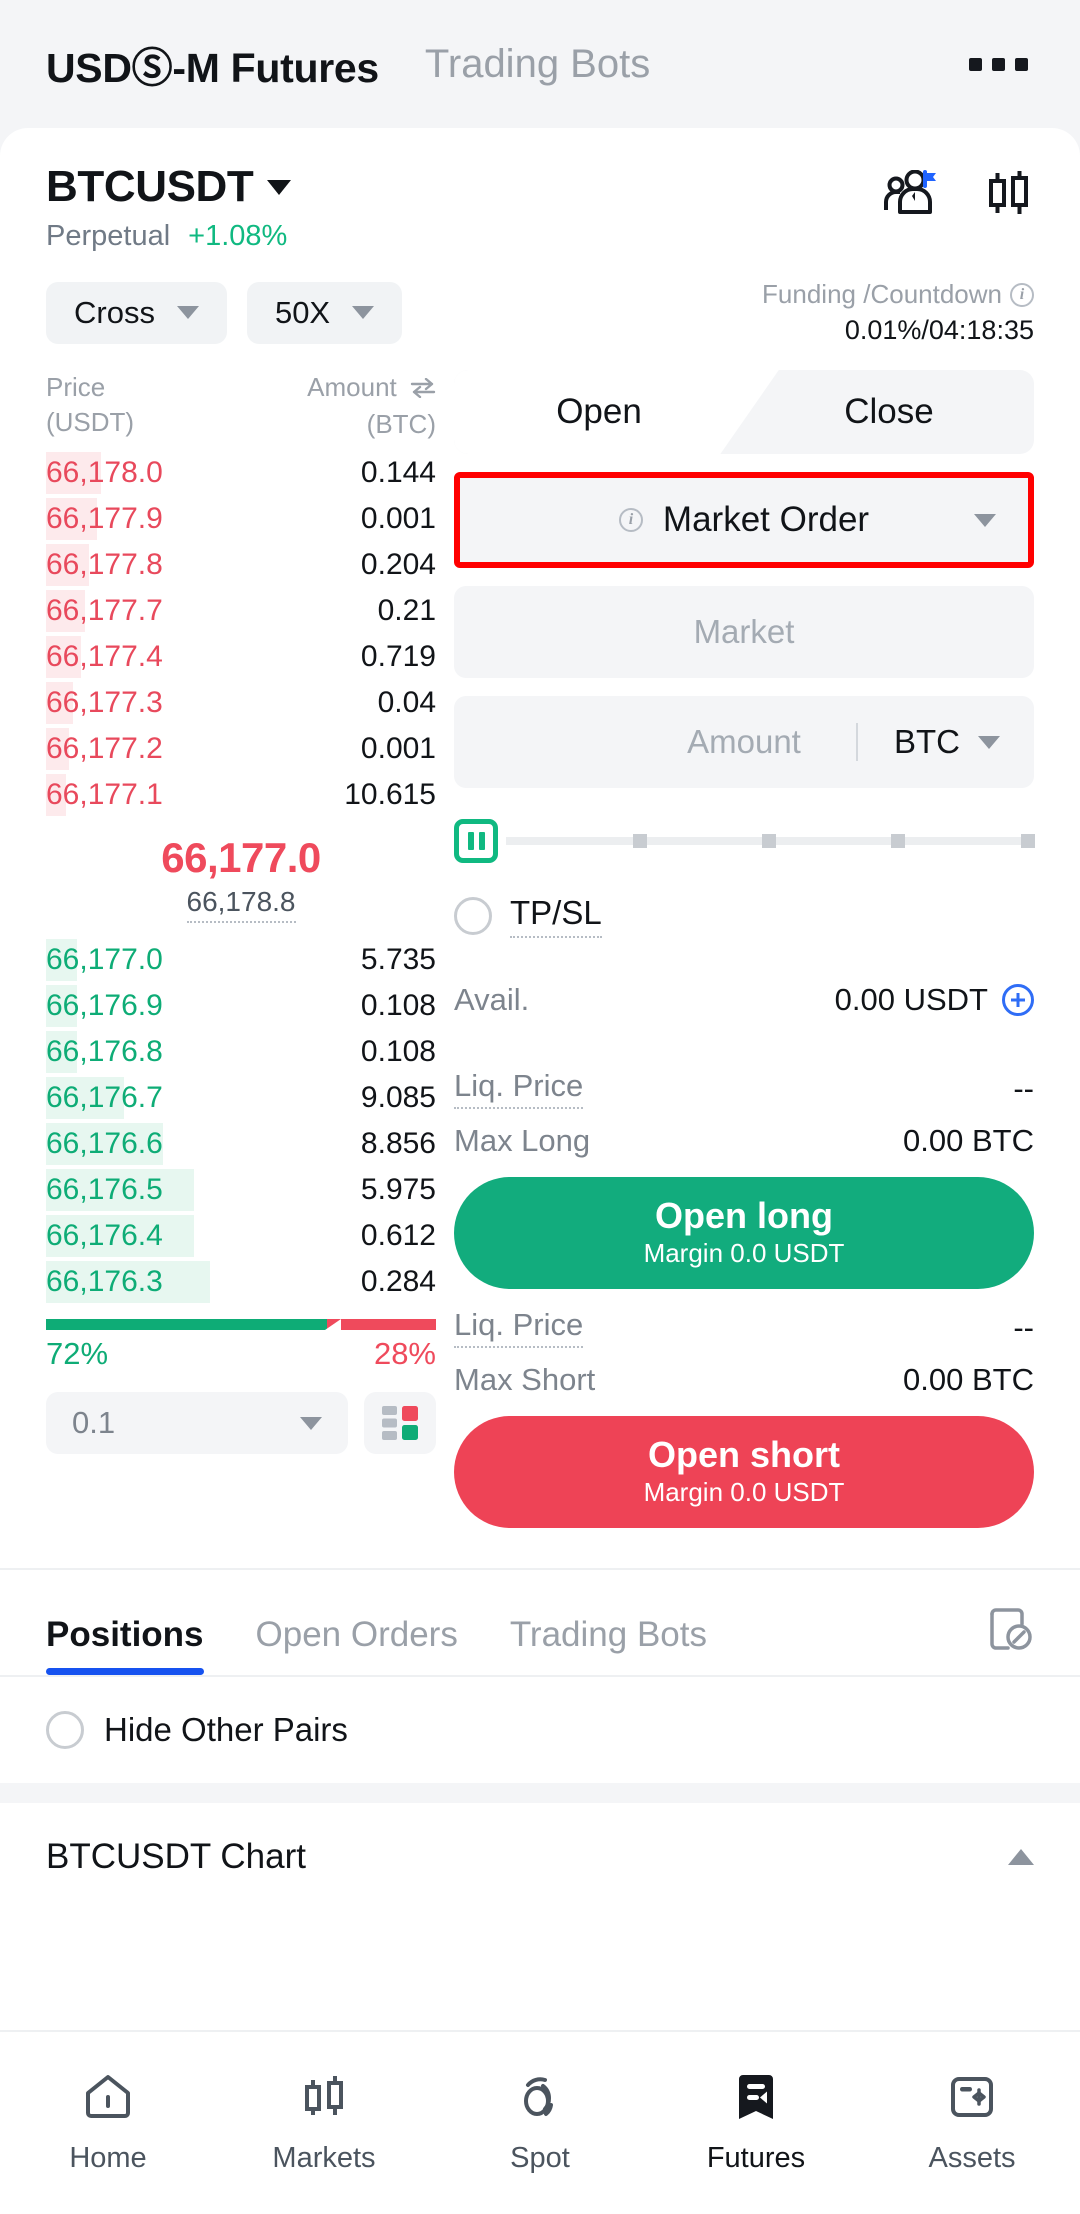 The height and width of the screenshot is (2214, 1080). Describe the element at coordinates (744, 1233) in the screenshot. I see `open-long-button: Open long Margin 0.0 USDT` at that location.